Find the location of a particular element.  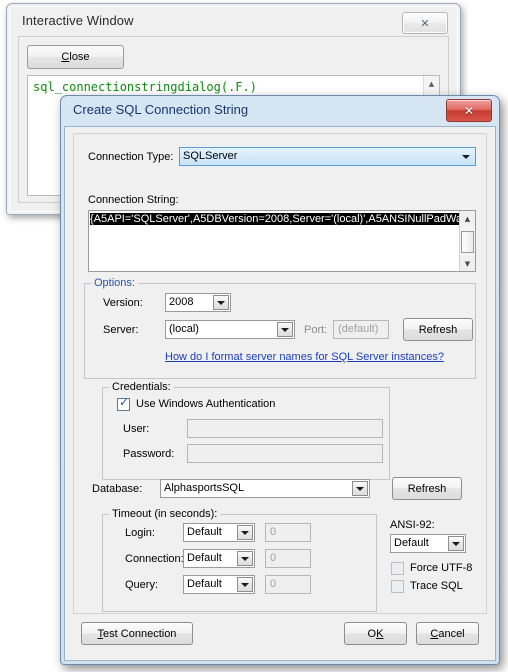

check-icon: ✓ is located at coordinates (124, 402).